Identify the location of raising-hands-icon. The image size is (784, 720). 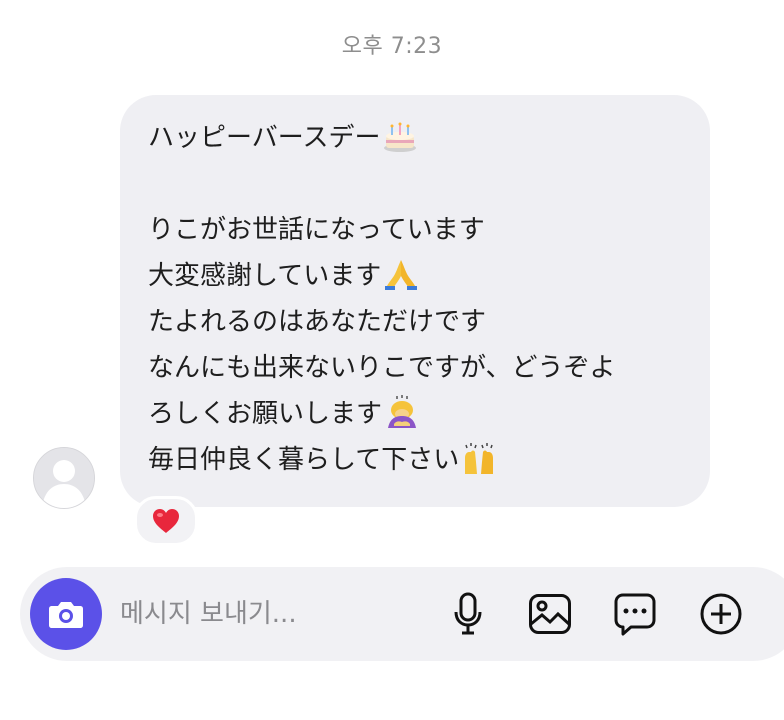
(479, 458).